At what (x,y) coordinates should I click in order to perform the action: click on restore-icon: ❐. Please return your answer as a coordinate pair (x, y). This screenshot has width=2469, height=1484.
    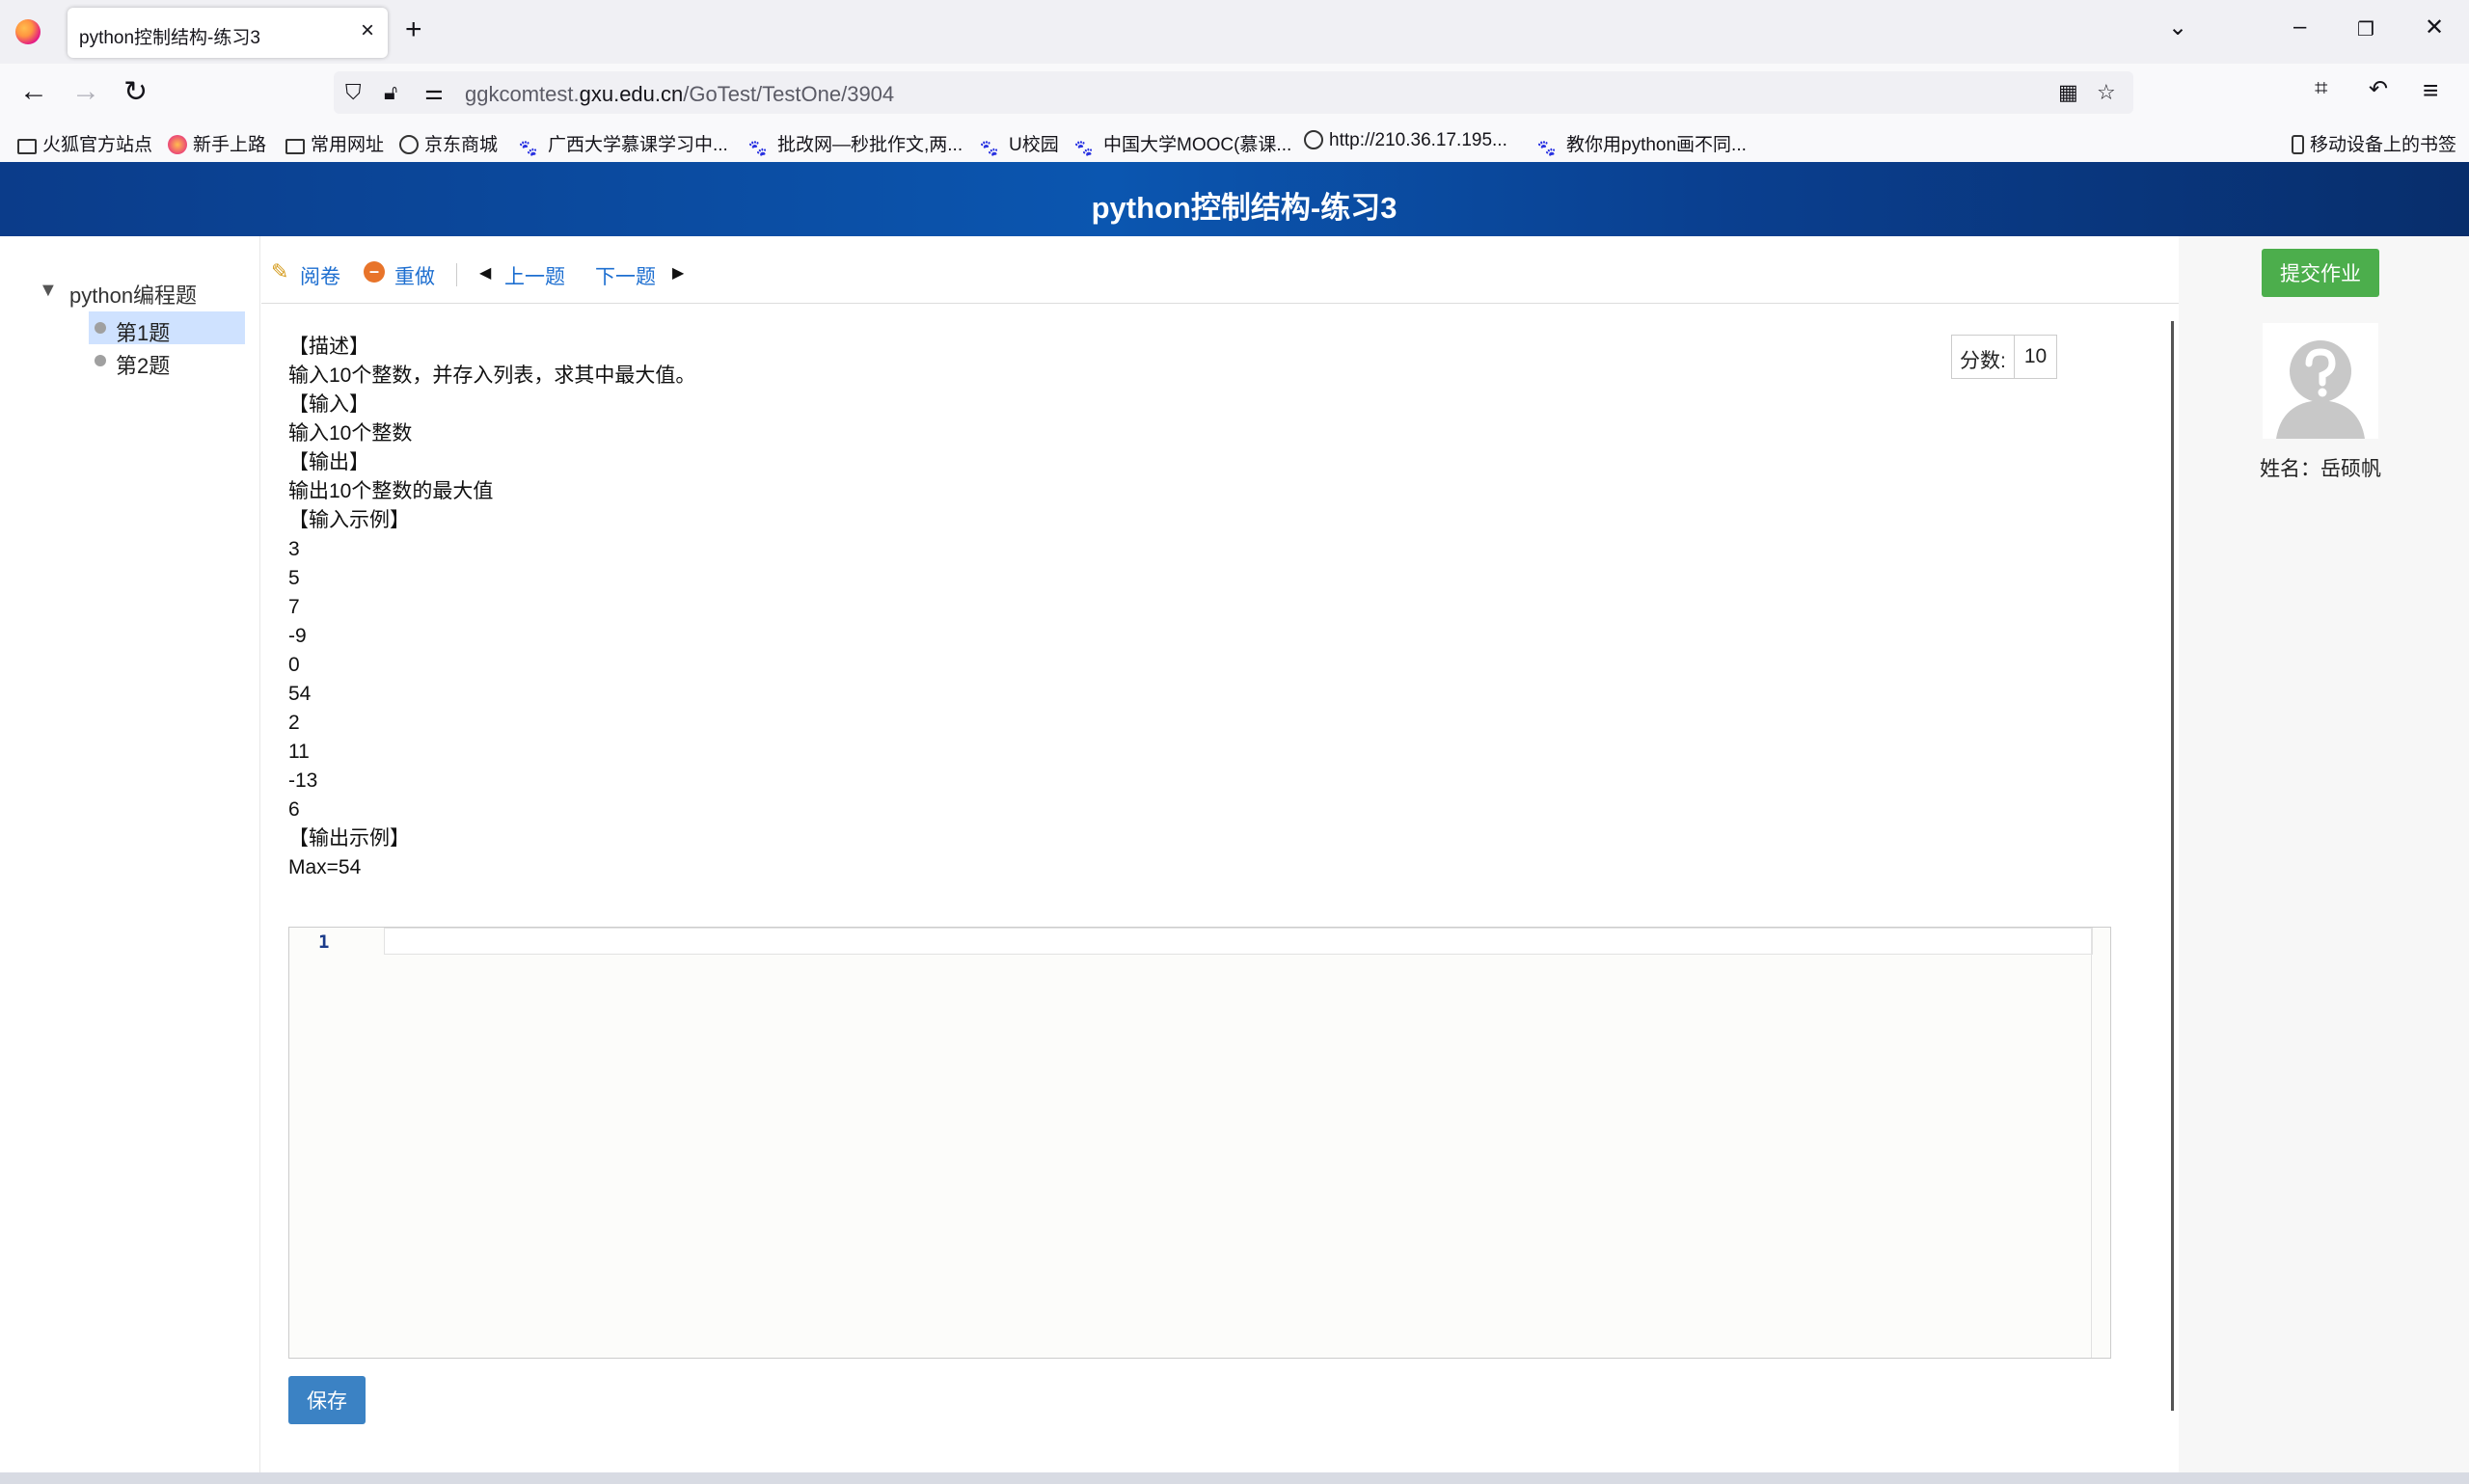
    Looking at the image, I should click on (2365, 29).